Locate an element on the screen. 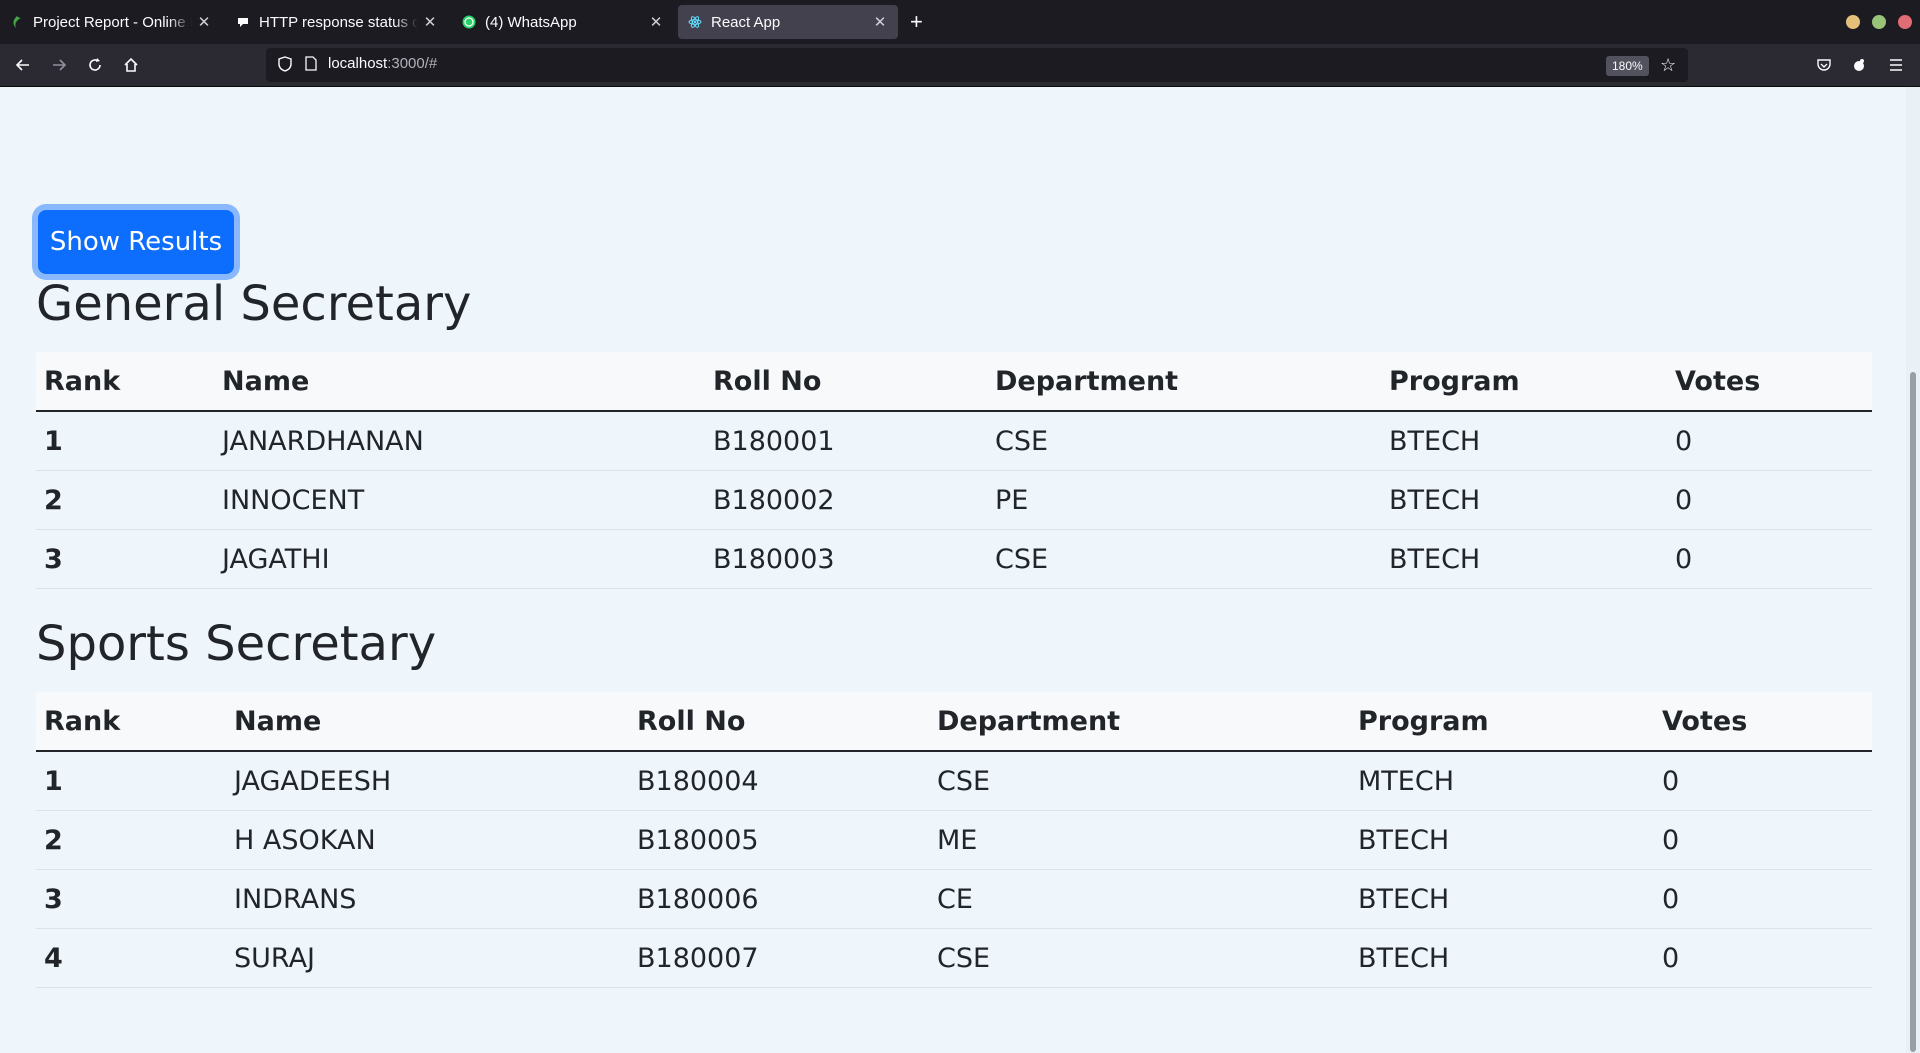 Image resolution: width=1920 pixels, height=1053 pixels. page-icon is located at coordinates (311, 65).